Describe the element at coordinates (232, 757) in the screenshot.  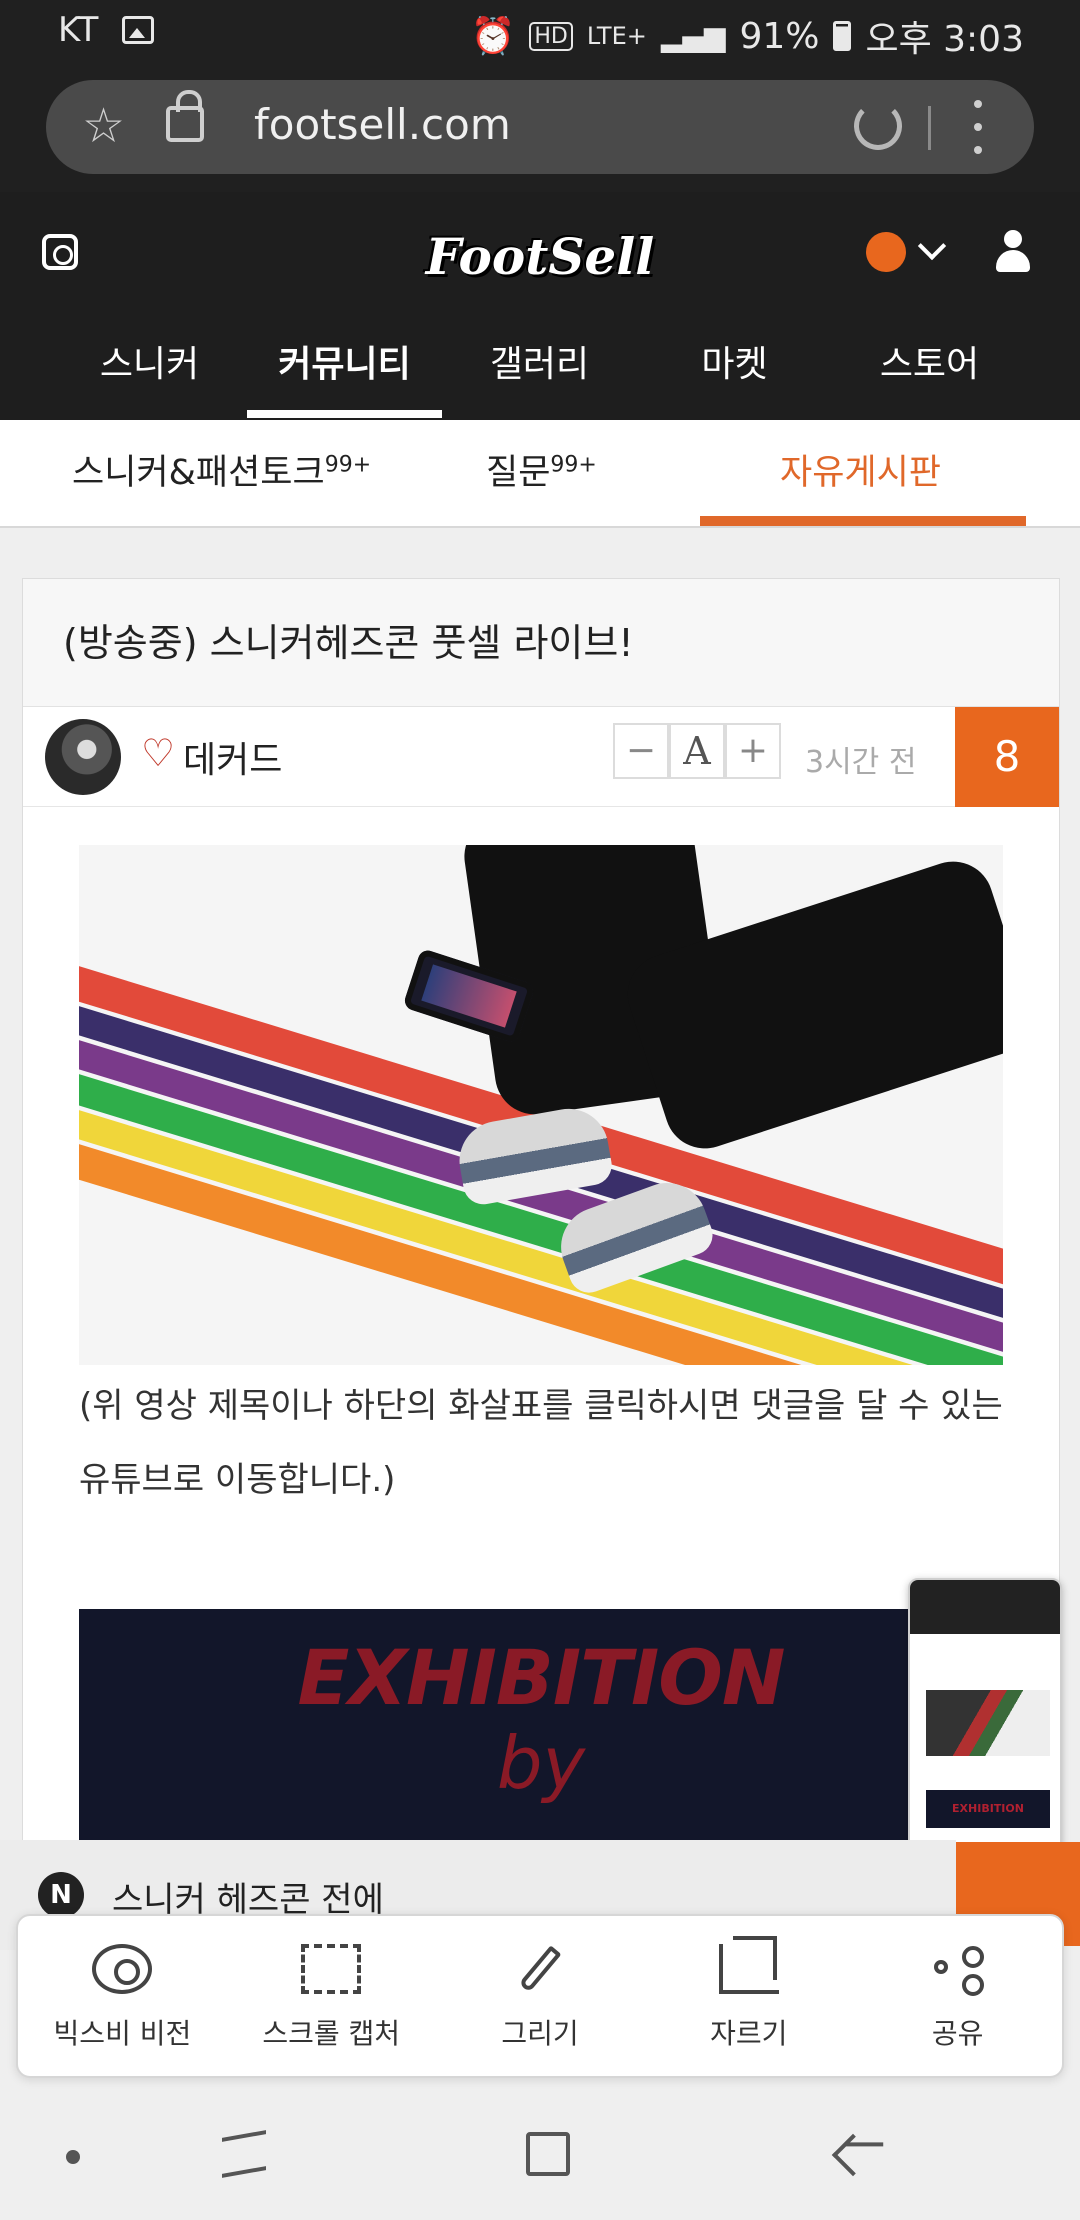
I see `author-name: 데커드` at that location.